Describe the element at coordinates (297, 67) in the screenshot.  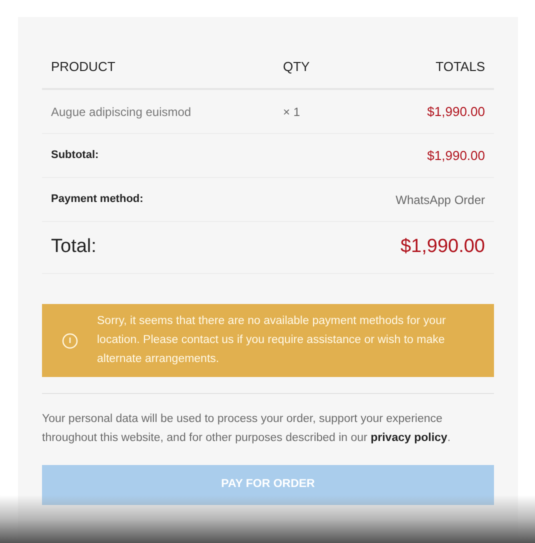
I see `qty-column-header: QTY` at that location.